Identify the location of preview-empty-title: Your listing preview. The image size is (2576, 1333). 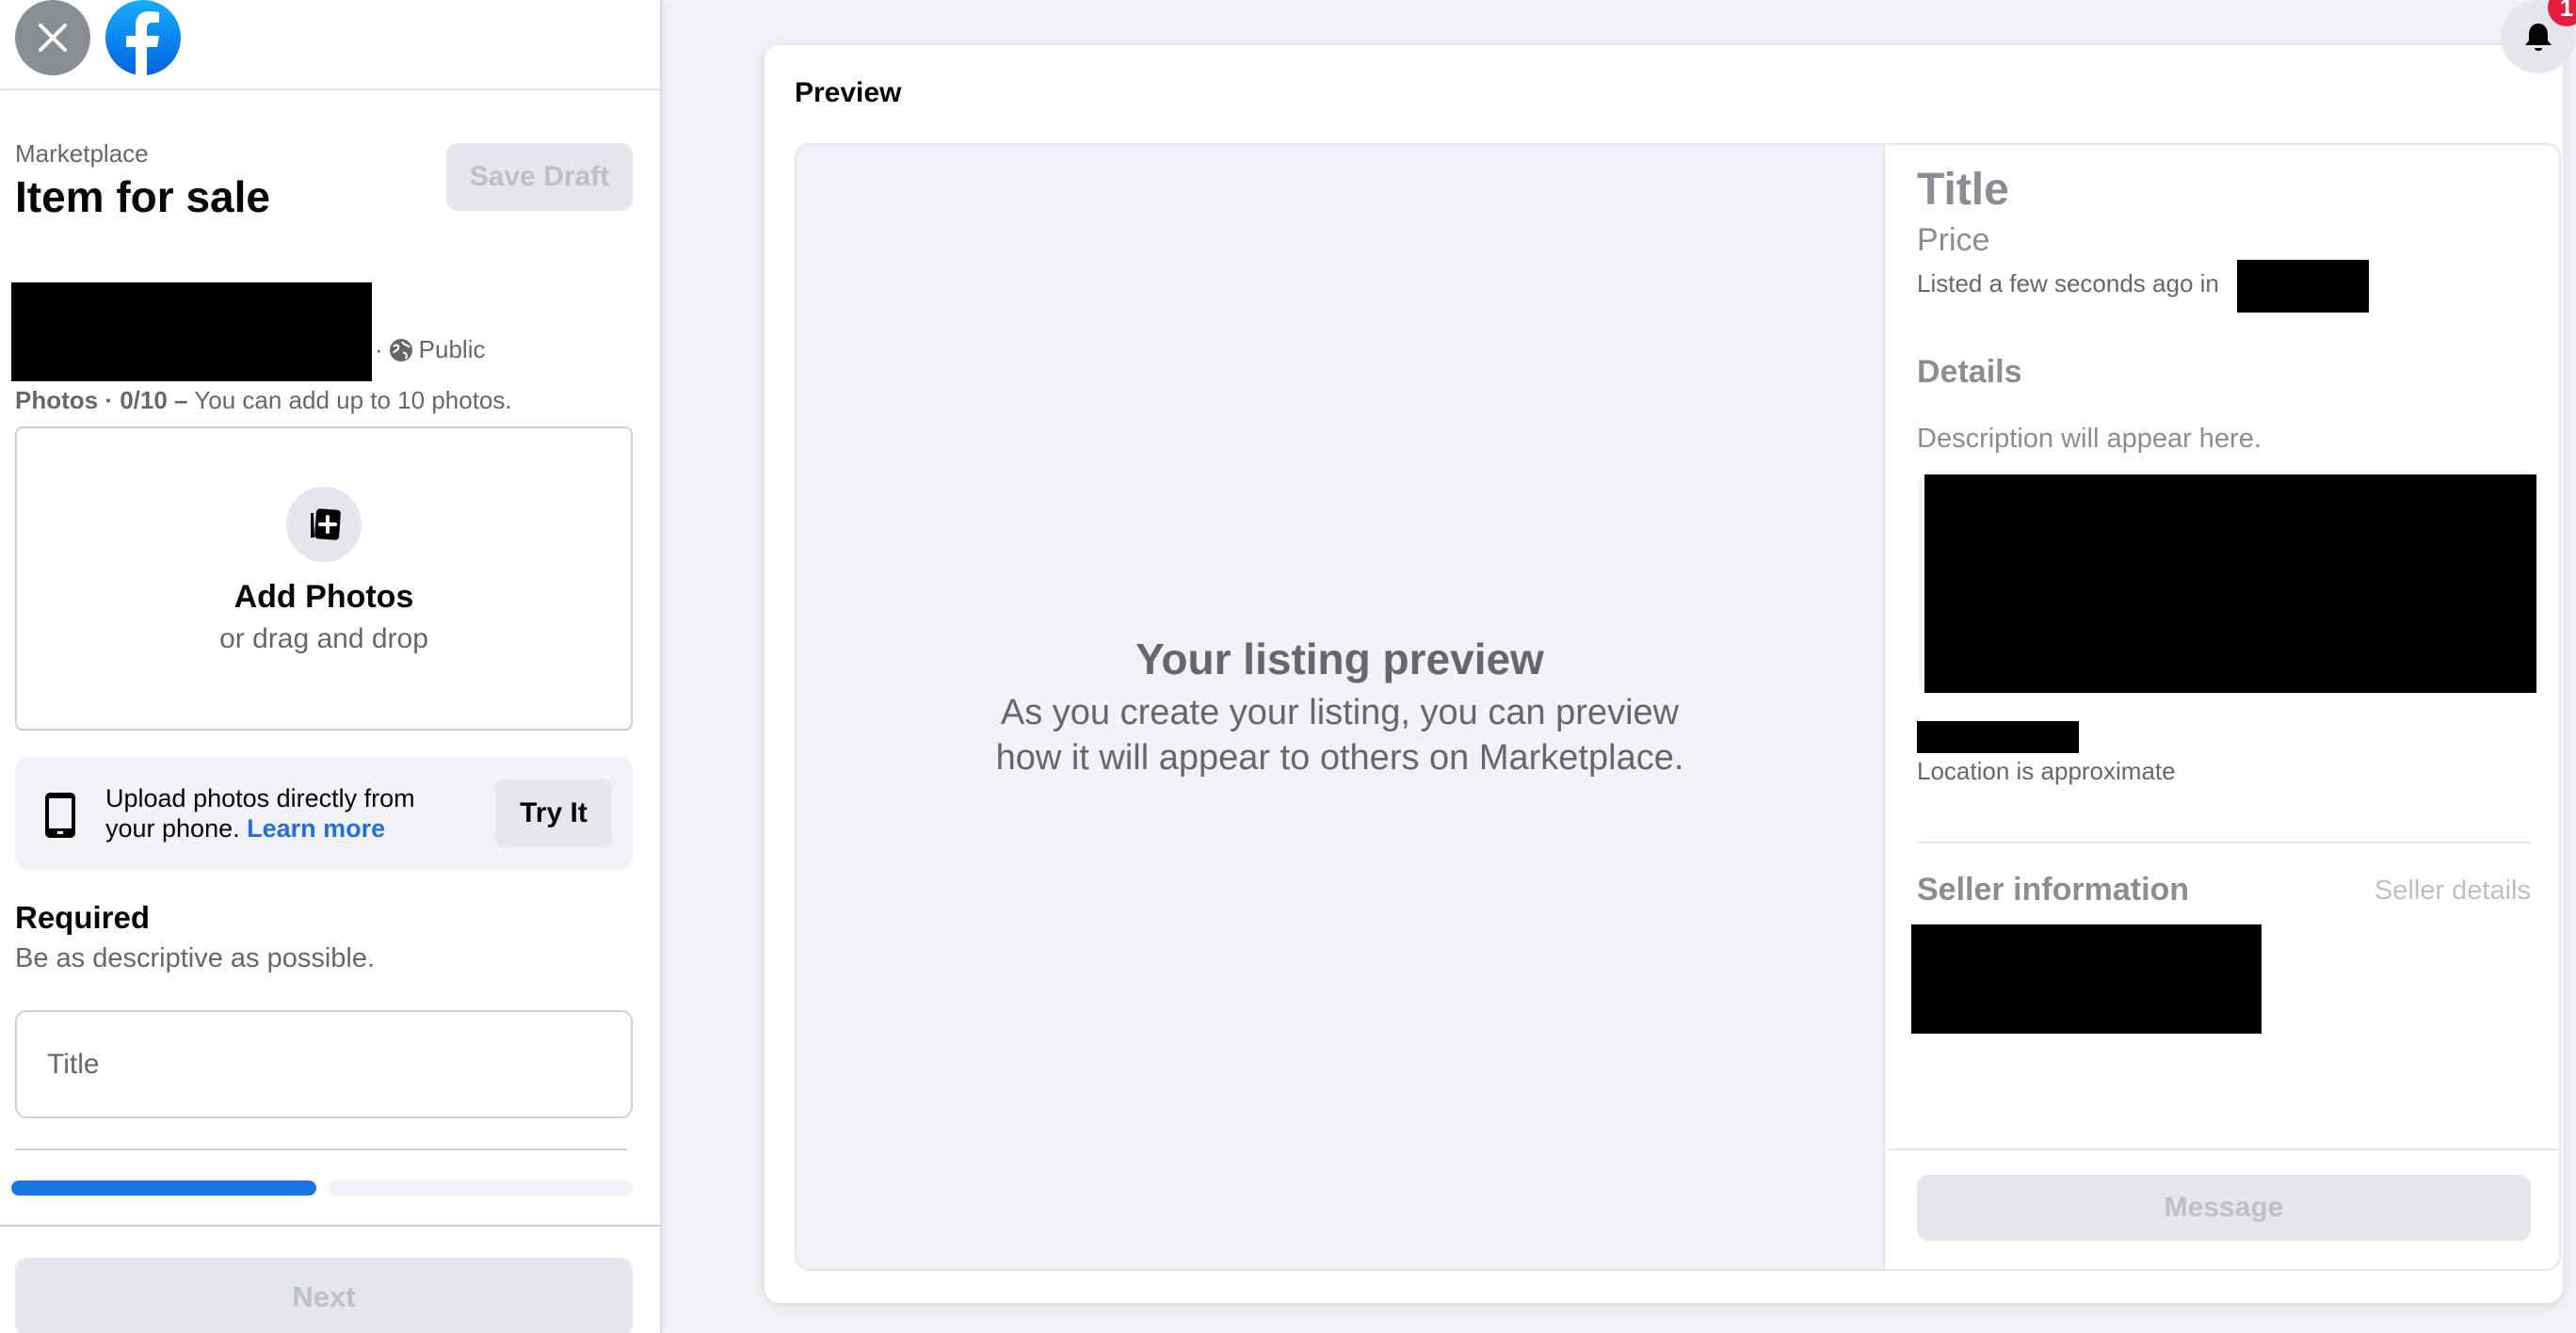
(1339, 658).